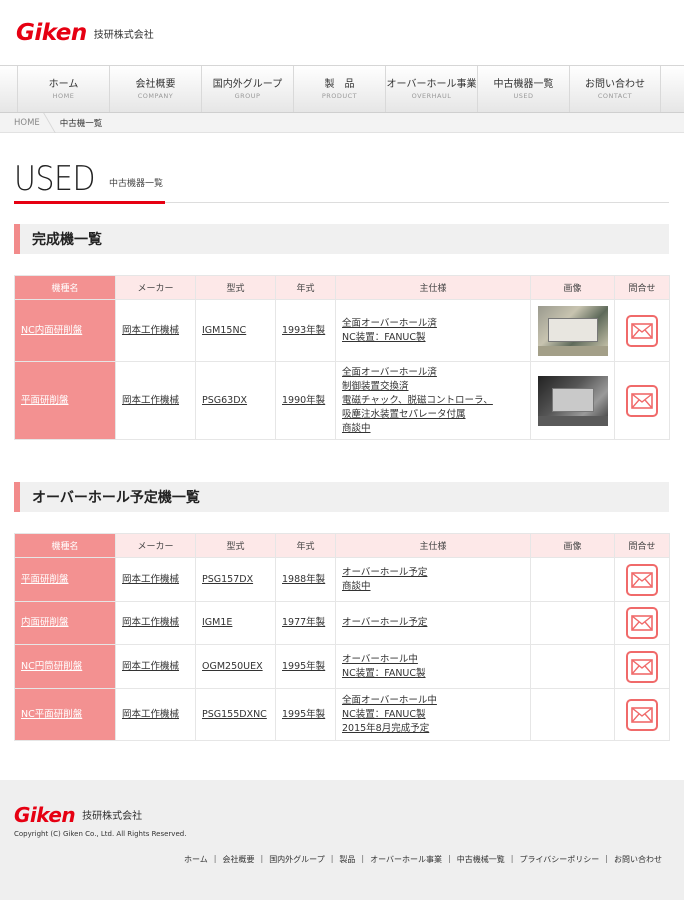  I want to click on model-link: PSG155DXNC, so click(234, 714).